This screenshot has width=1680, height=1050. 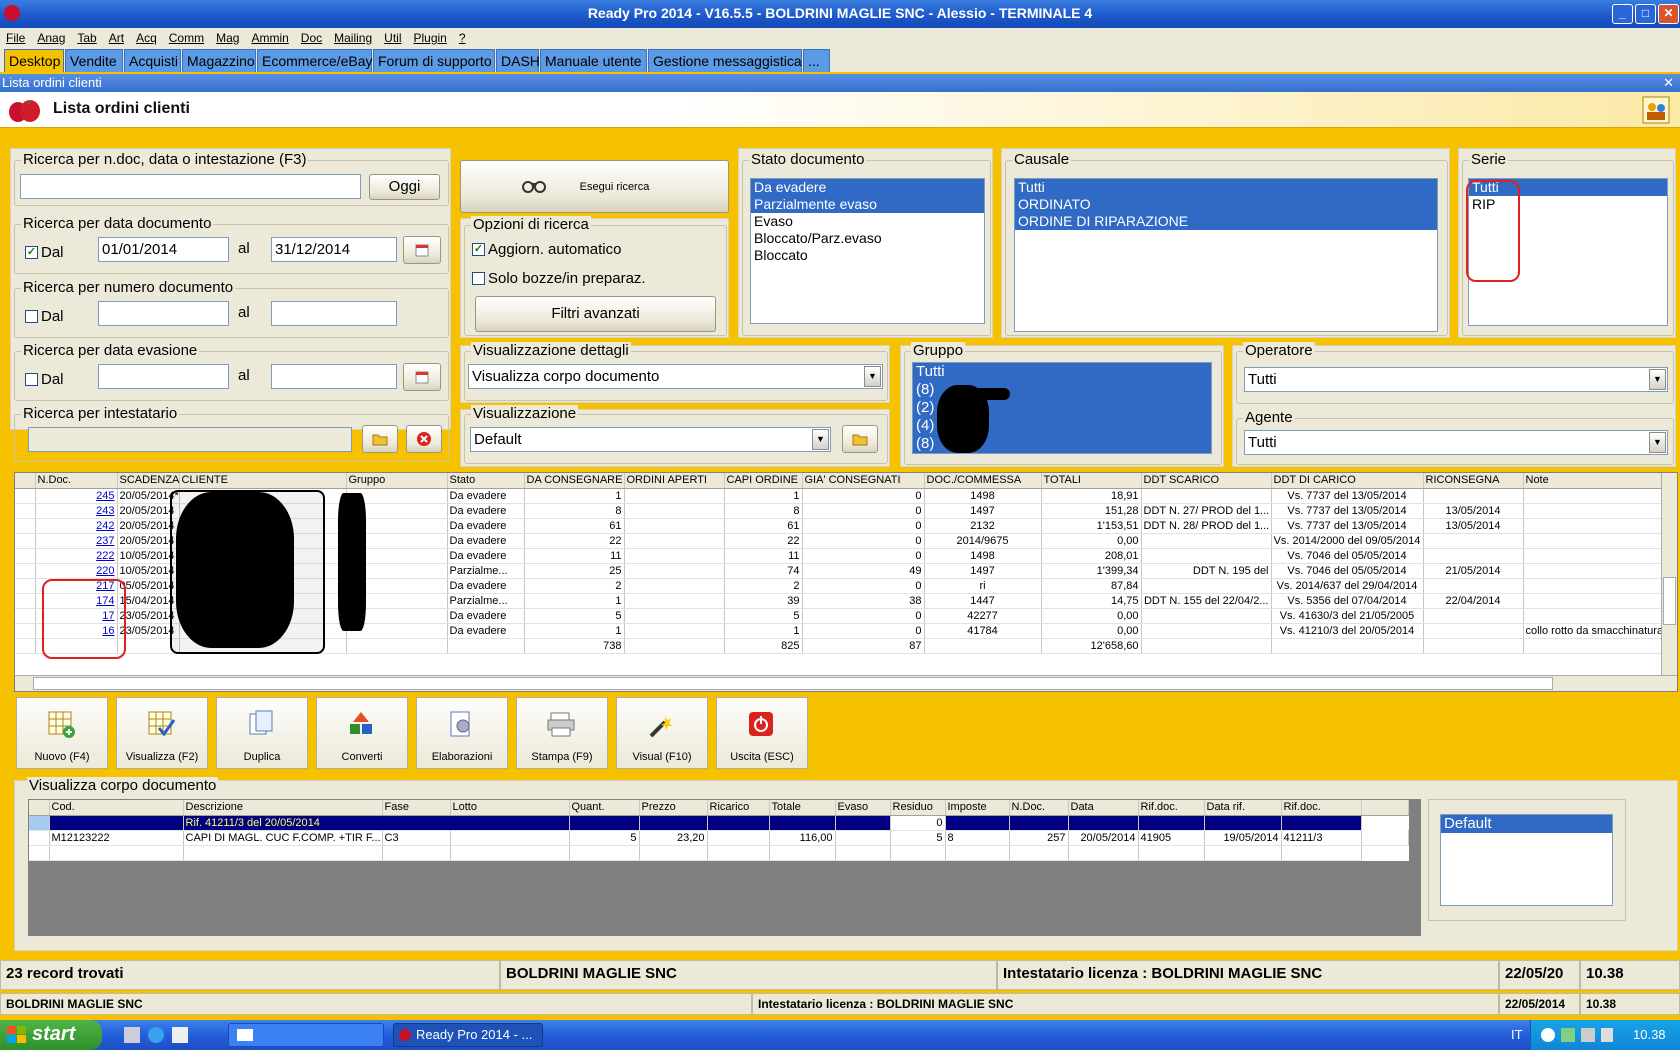 I want to click on column-header: SCADENZA, so click(x=148, y=481).